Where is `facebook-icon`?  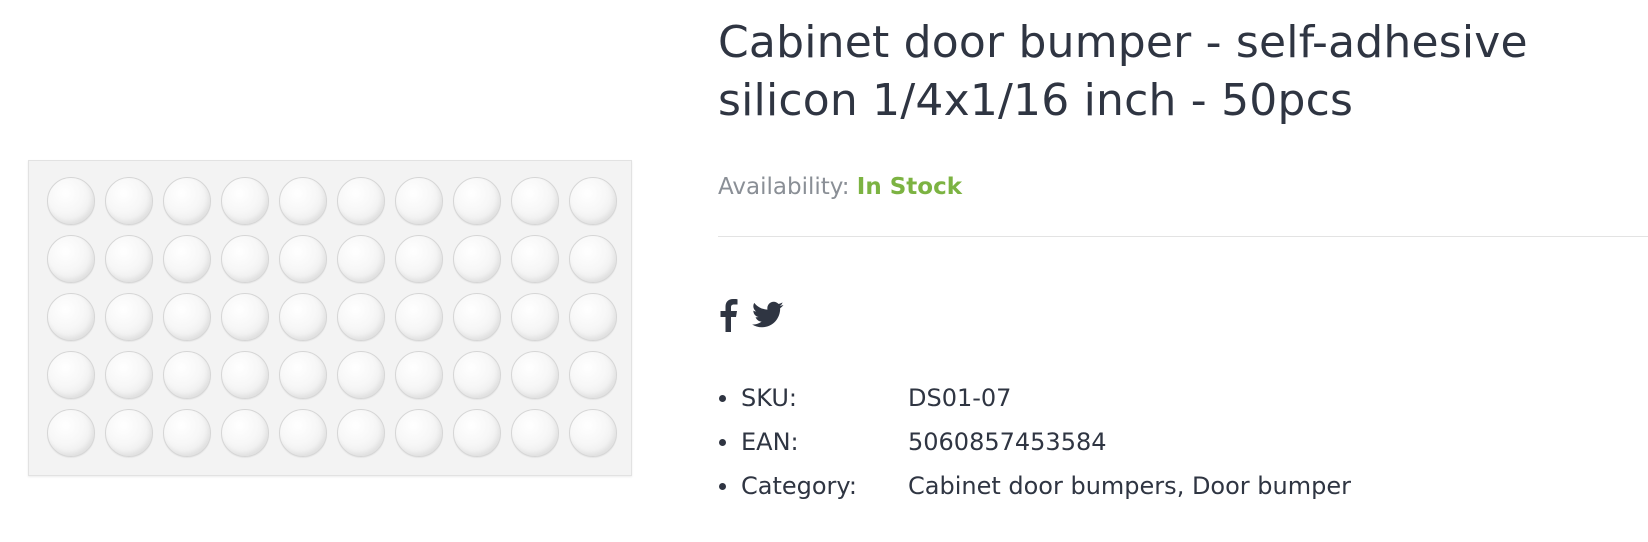
facebook-icon is located at coordinates (729, 315).